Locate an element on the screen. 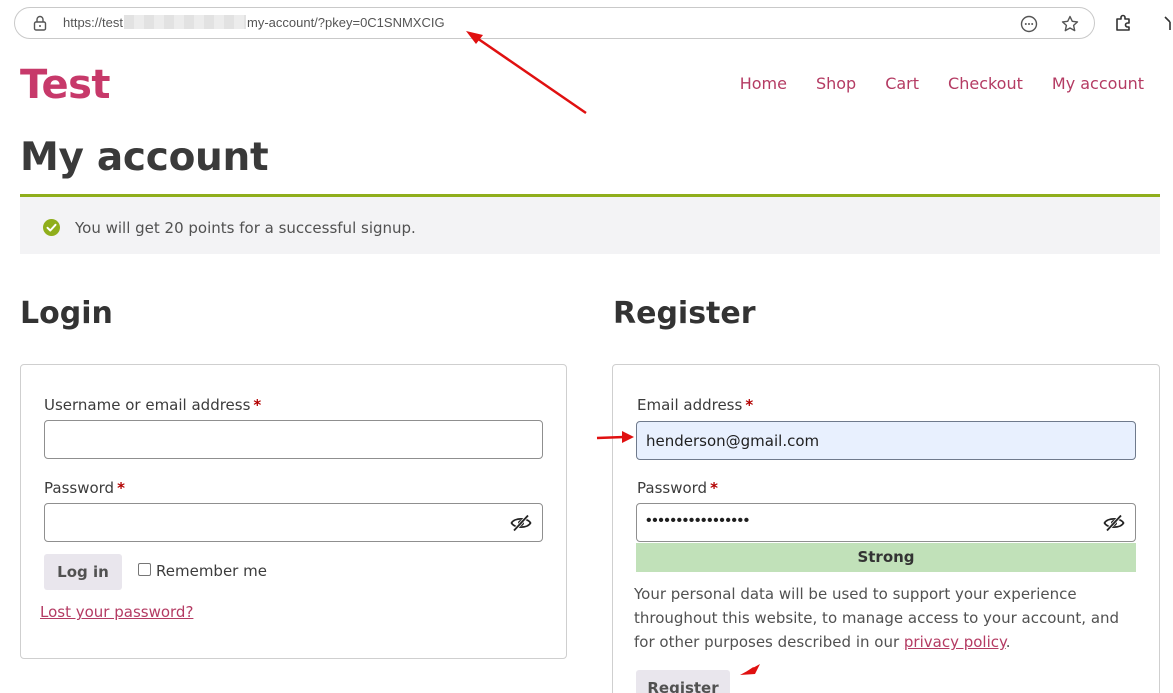  email-input-value: henderson@gmail.com is located at coordinates (733, 441).